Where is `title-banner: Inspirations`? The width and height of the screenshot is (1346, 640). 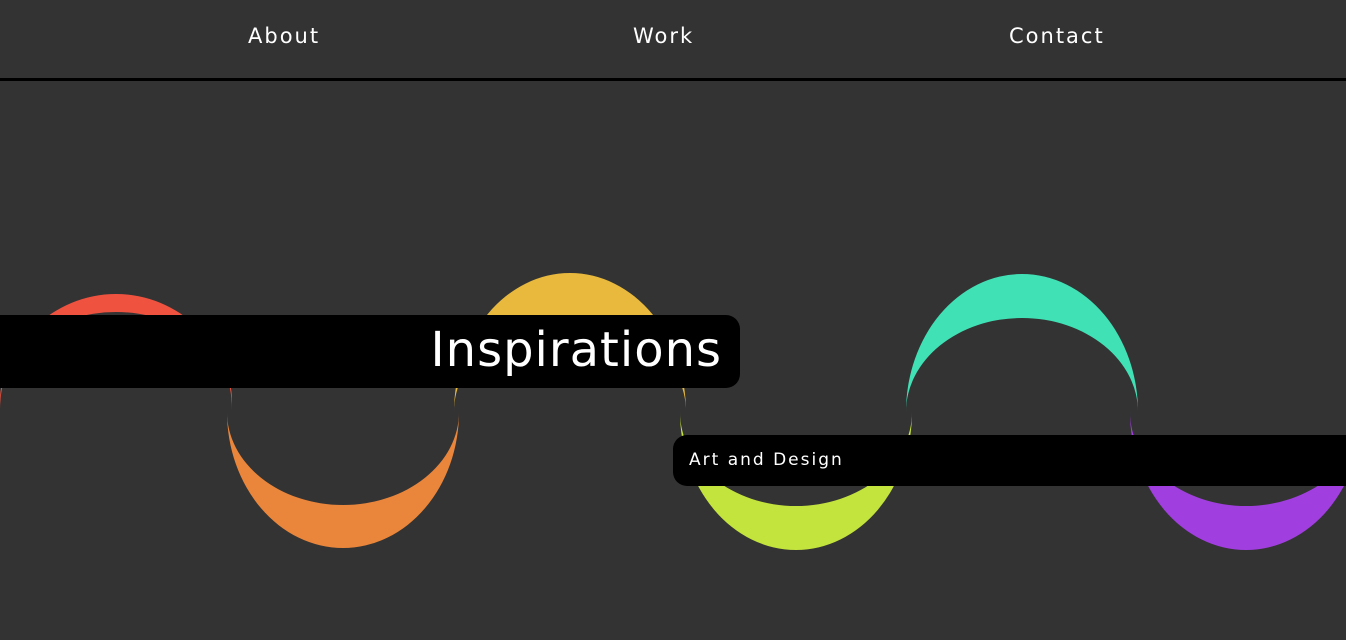 title-banner: Inspirations is located at coordinates (370, 351).